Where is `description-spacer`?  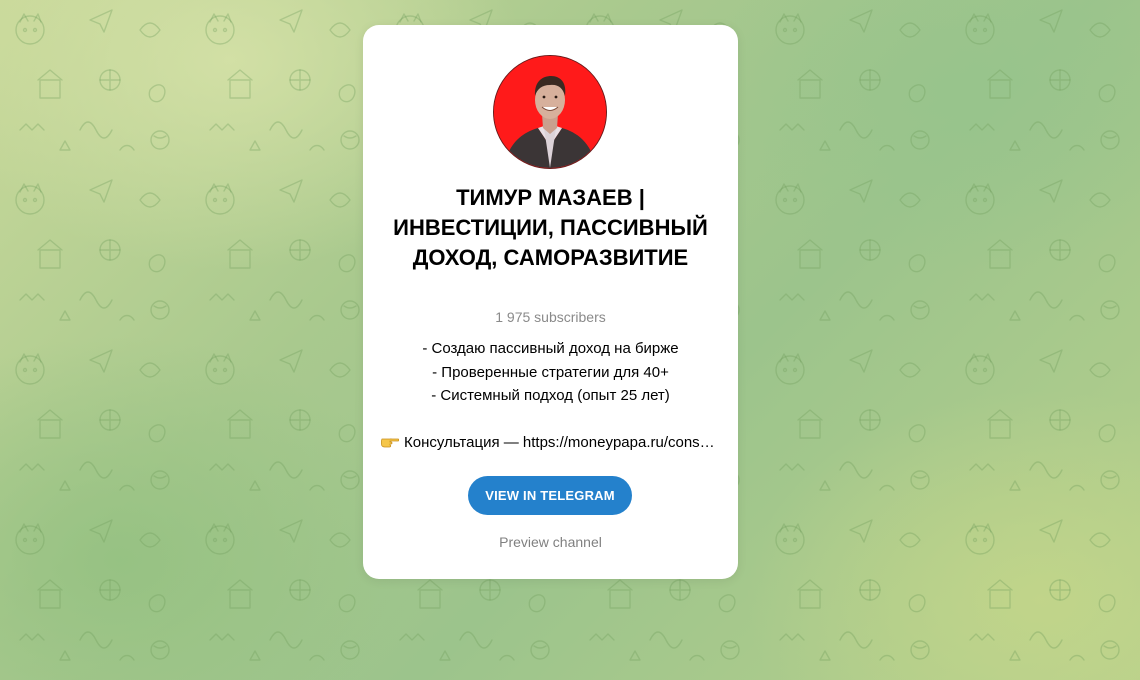 description-spacer is located at coordinates (550, 420).